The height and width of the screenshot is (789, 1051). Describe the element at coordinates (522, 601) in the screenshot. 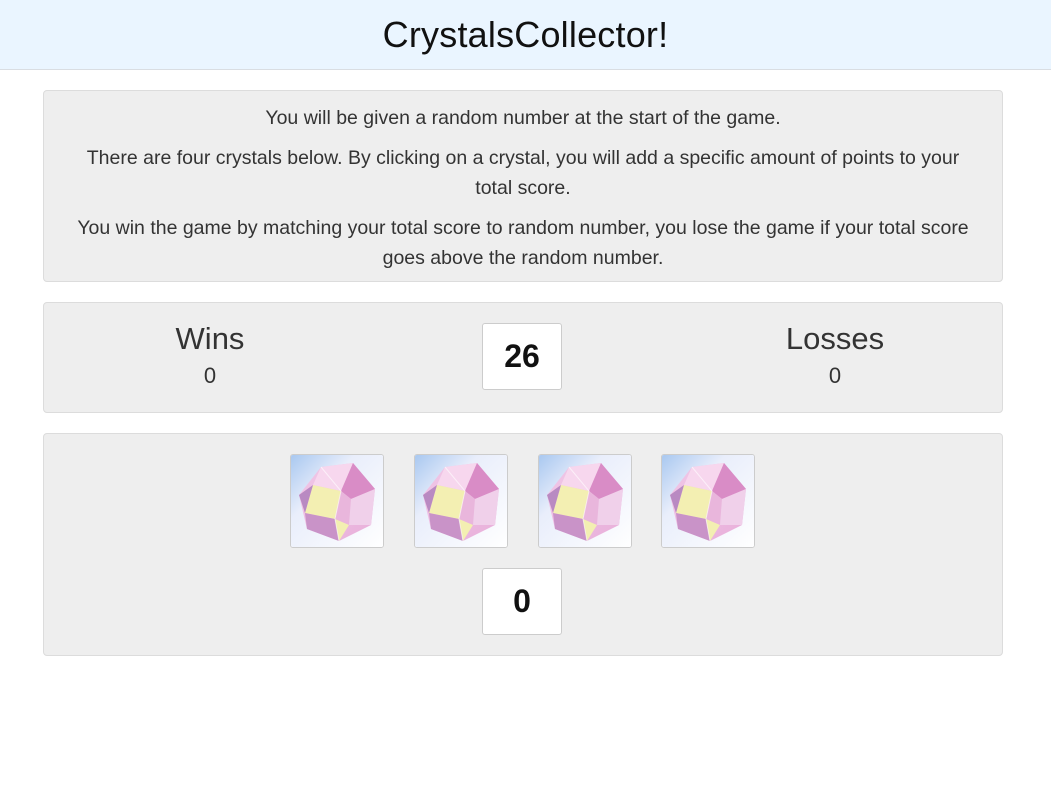

I see `total-score: 0` at that location.